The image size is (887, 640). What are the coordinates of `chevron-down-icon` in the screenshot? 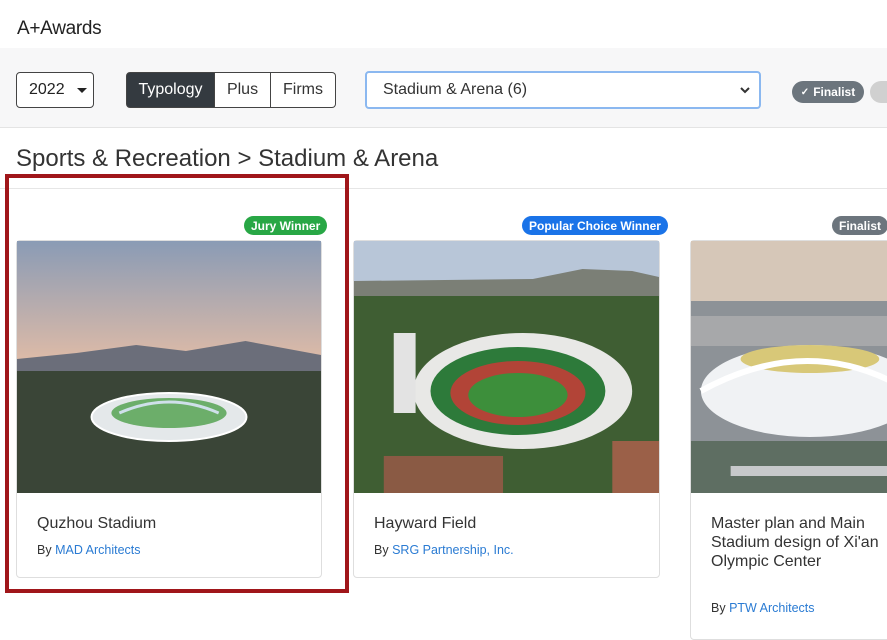 It's located at (745, 90).